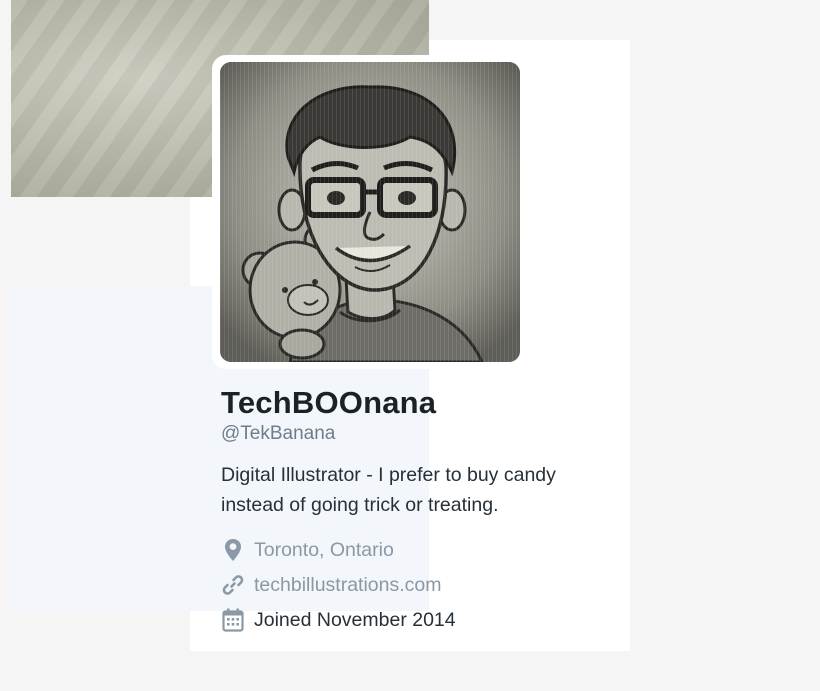 This screenshot has height=691, width=820. Describe the element at coordinates (324, 549) in the screenshot. I see `location-text: Toronto, Ontario` at that location.